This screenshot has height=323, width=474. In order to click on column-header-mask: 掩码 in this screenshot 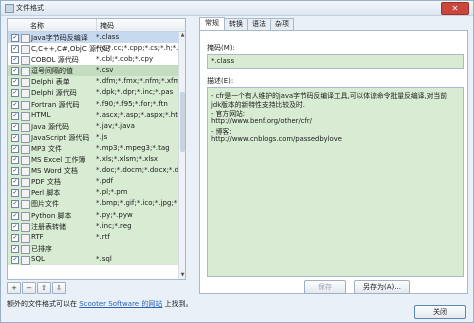, I will do `click(107, 26)`.